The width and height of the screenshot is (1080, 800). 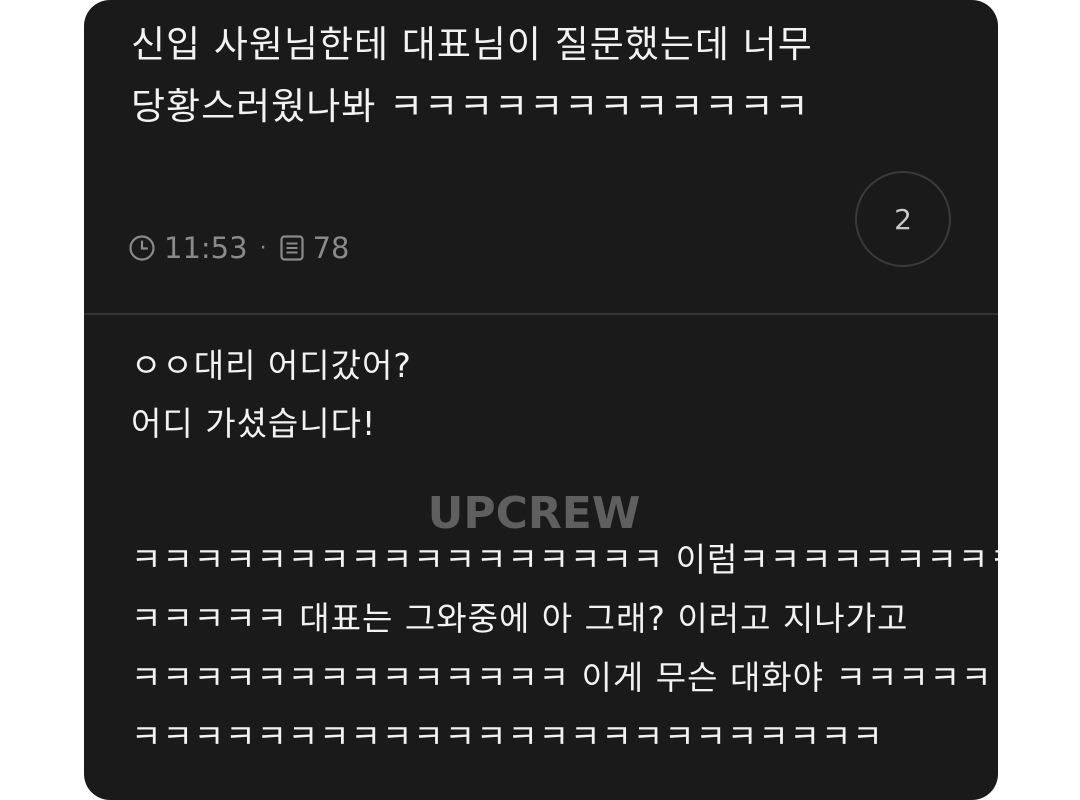 I want to click on body-line: ㅋㅋㅋㅋㅋ 대표는 그와중에 아 그래? 이러고 지나가고, so click(x=520, y=618).